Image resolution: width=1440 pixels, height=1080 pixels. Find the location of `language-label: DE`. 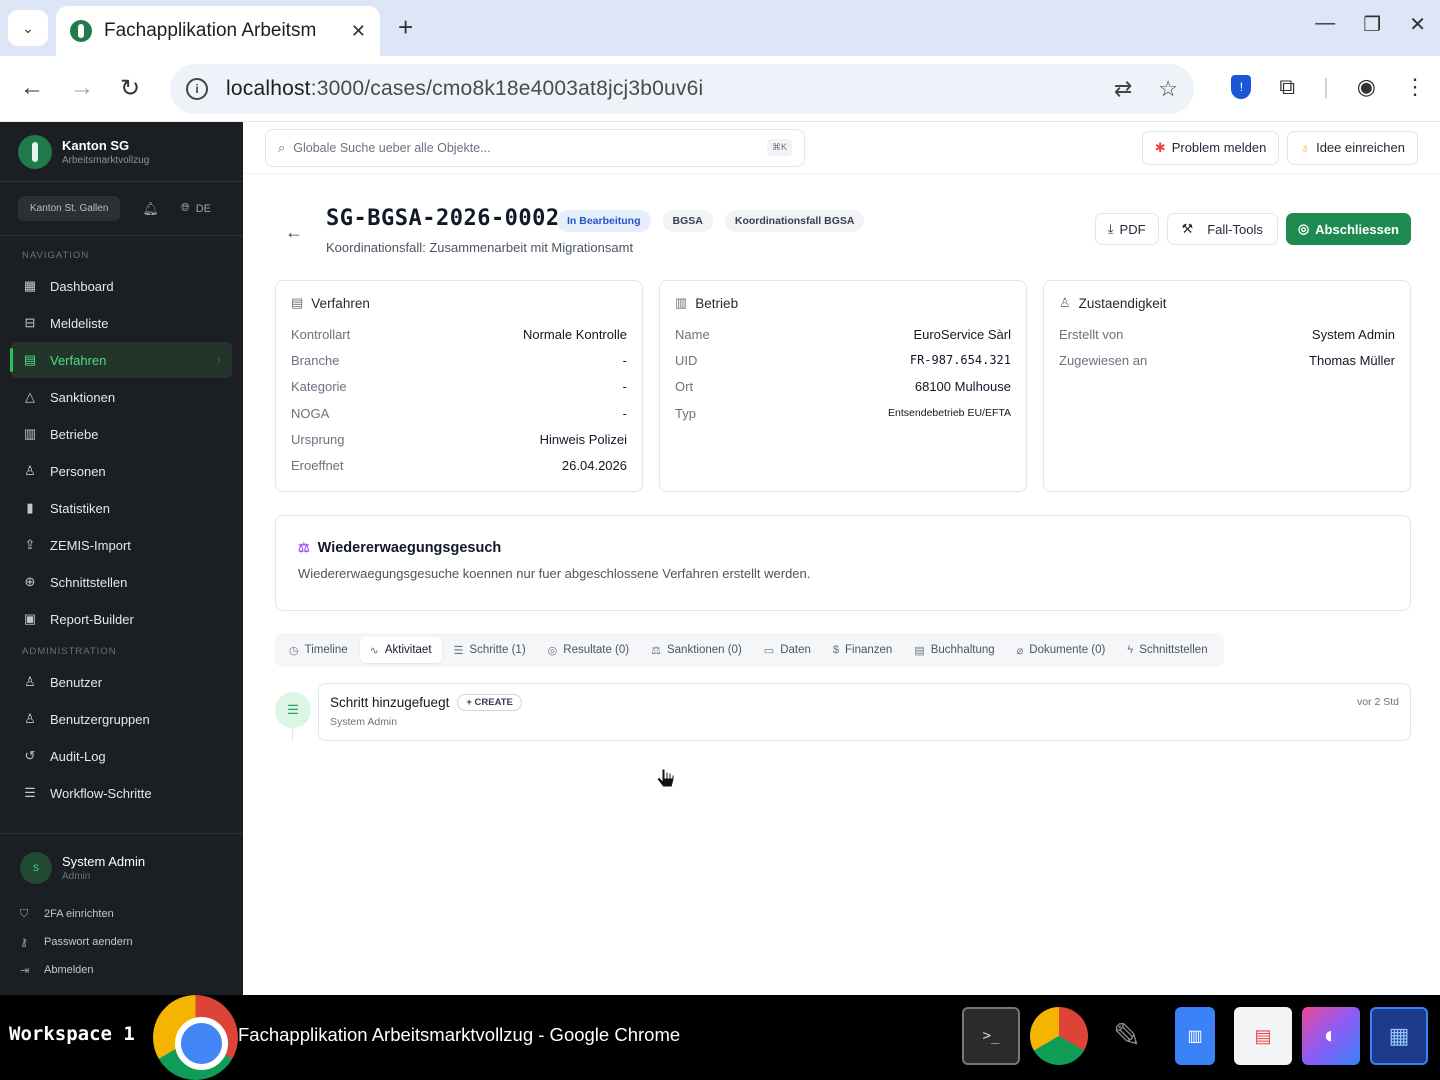

language-label: DE is located at coordinates (203, 208).